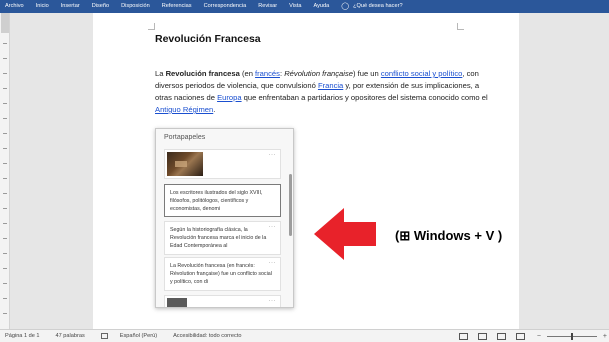  I want to click on clipboard-scrollbar, so click(290, 220).